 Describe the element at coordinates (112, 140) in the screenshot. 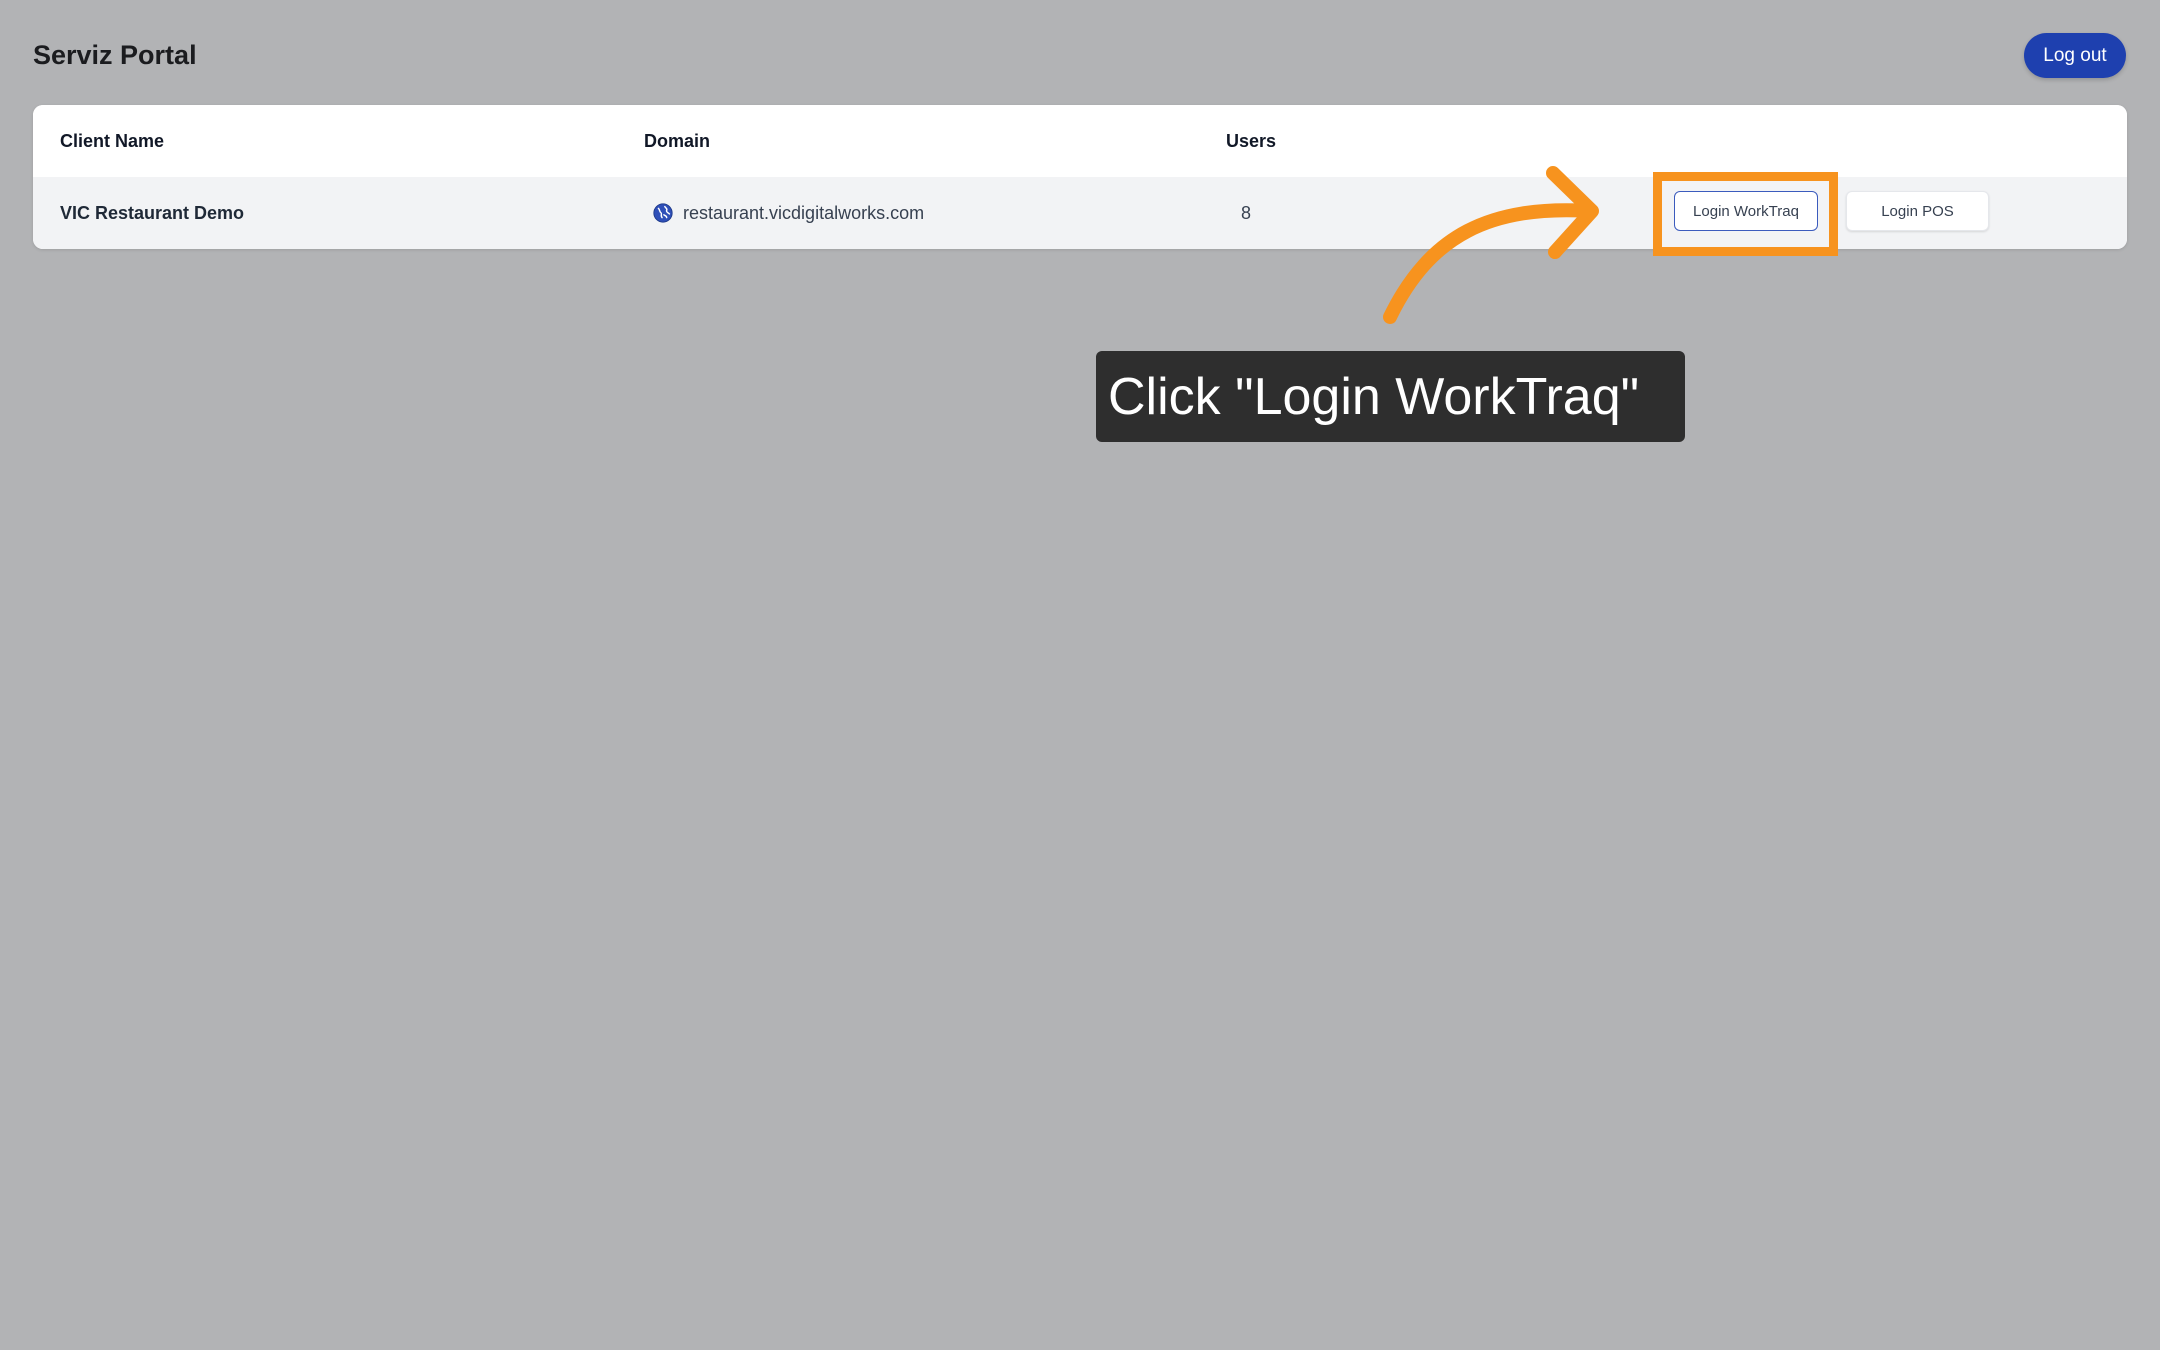

I see `column-header-client-name: Client Name` at that location.